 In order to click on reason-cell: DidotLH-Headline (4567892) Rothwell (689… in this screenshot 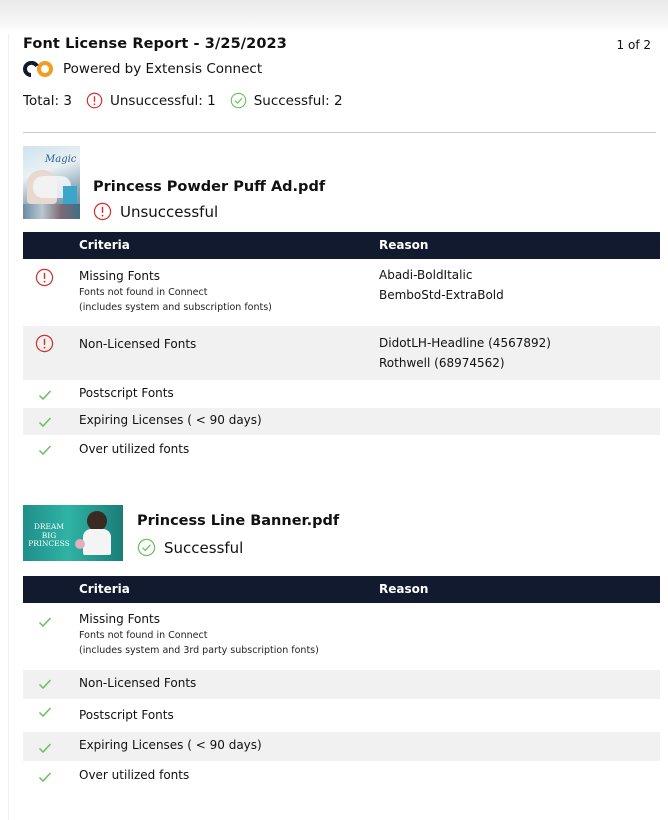, I will do `click(465, 353)`.